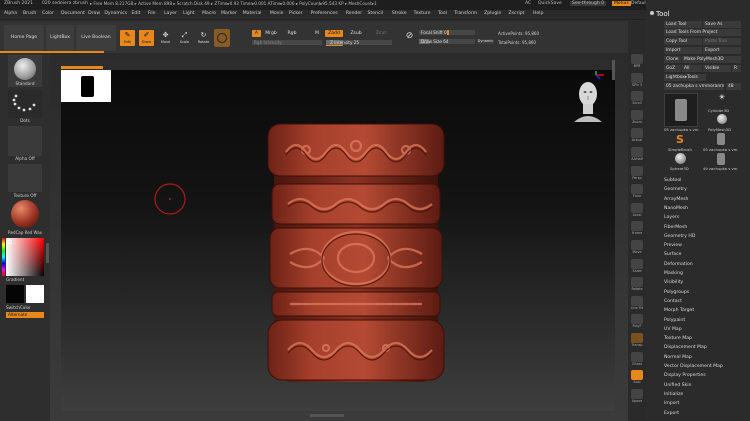  What do you see at coordinates (736, 68) in the screenshot?
I see `r-button: R` at bounding box center [736, 68].